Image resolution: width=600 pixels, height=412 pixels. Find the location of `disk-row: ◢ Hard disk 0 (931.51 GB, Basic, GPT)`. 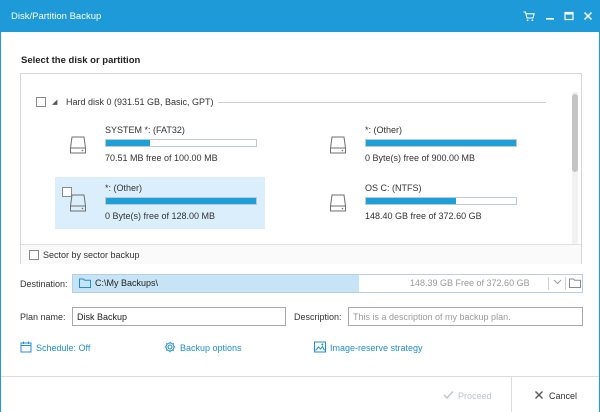

disk-row: ◢ Hard disk 0 (931.51 GB, Basic, GPT) is located at coordinates (292, 103).